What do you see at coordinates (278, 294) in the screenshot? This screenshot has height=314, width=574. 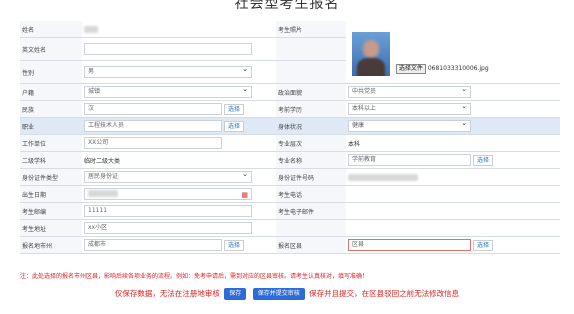 I see `save-submit-button: 保存并提交审核` at bounding box center [278, 294].